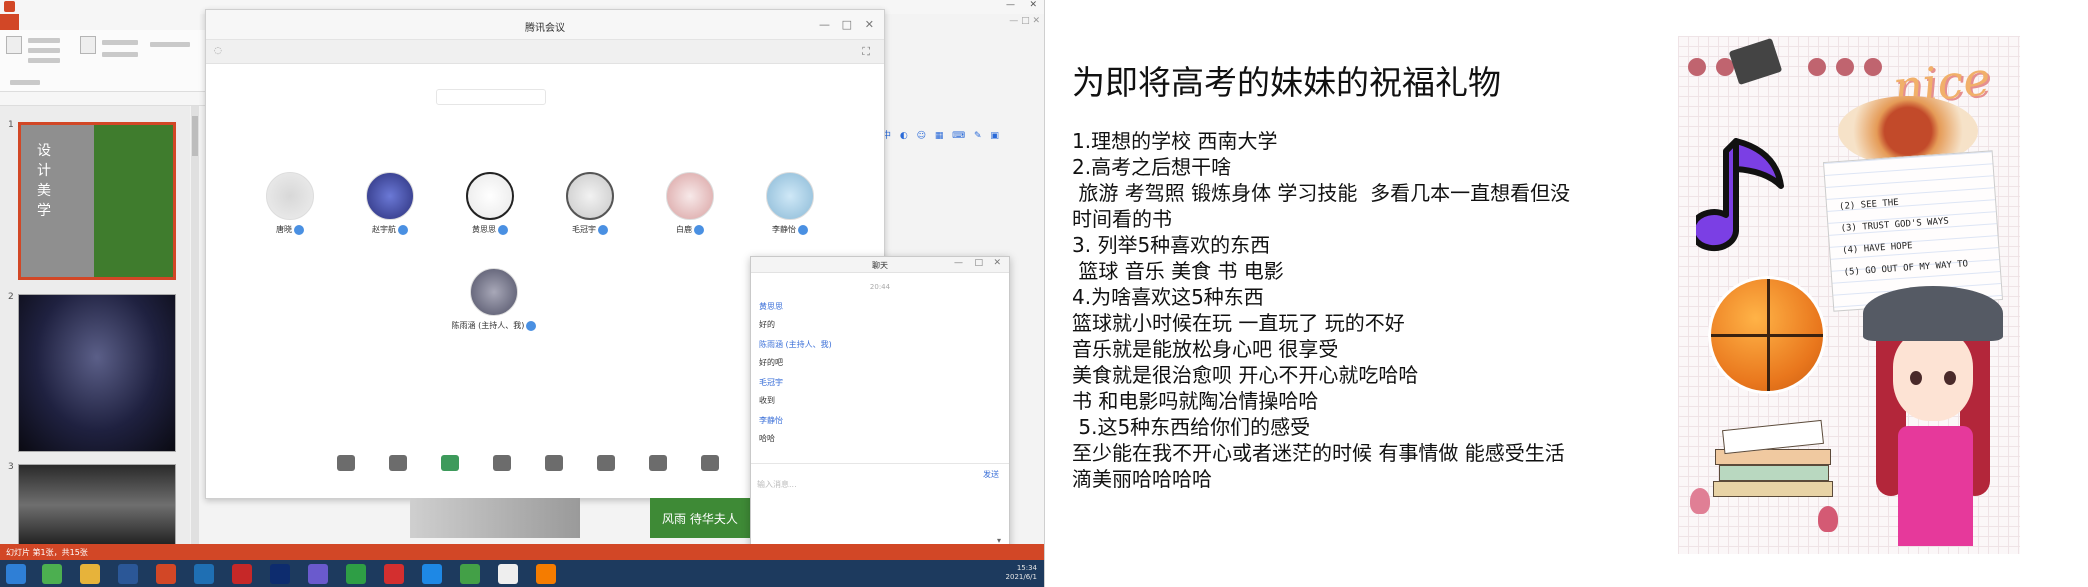  What do you see at coordinates (1191, 427) in the screenshot?
I see `text-line: 5.这5种东西给你们的感受` at bounding box center [1191, 427].